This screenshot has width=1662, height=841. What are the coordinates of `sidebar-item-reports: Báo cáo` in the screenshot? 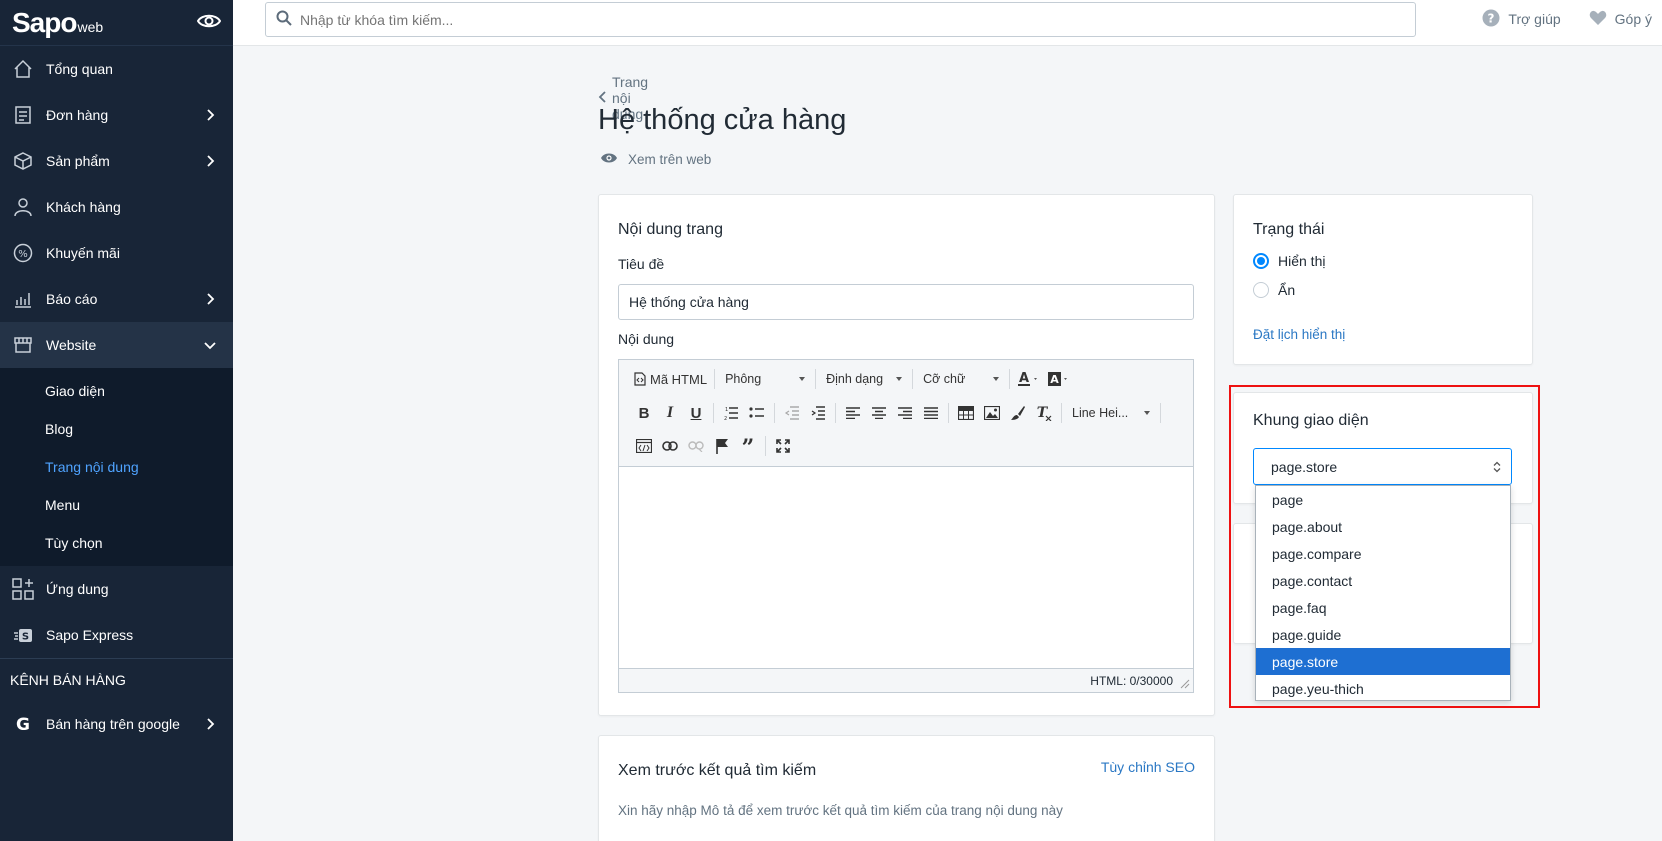 It's located at (116, 299).